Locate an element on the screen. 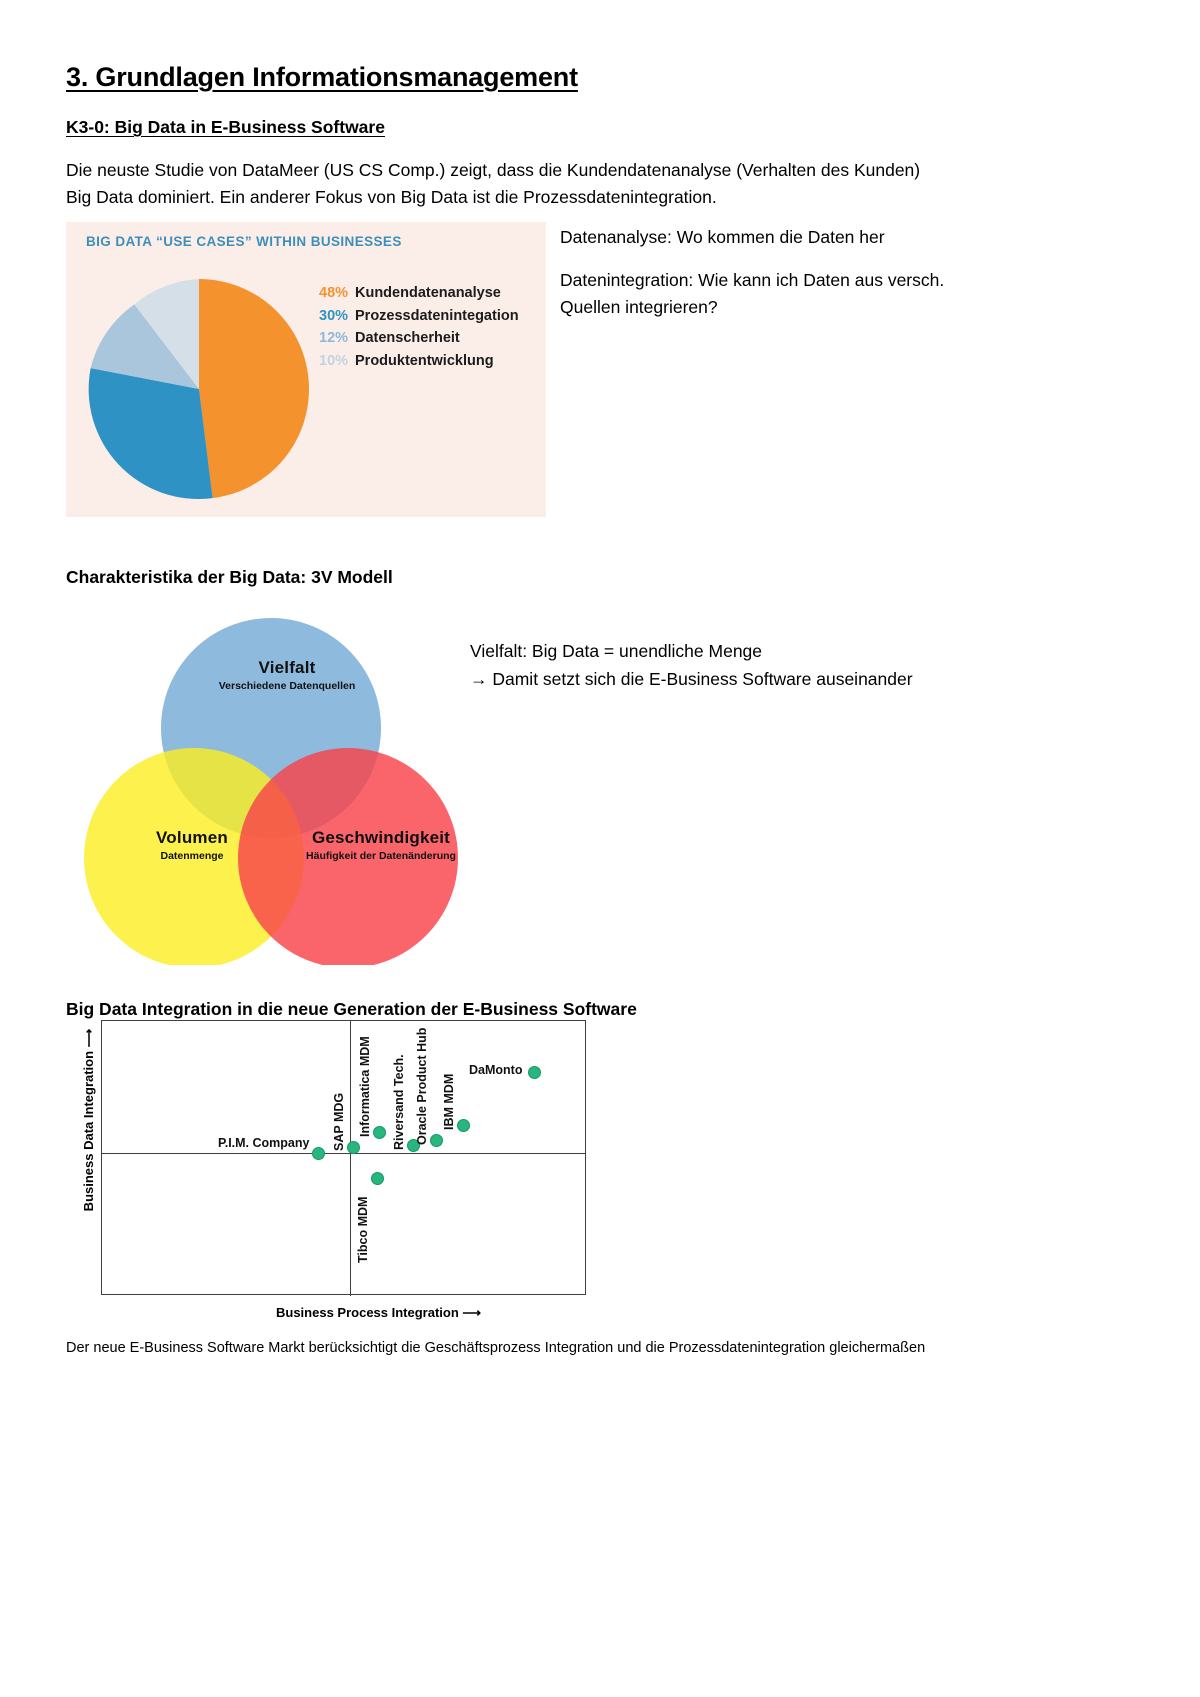 The width and height of the screenshot is (1200, 1697). legend-value-0: 48% is located at coordinates (334, 293).